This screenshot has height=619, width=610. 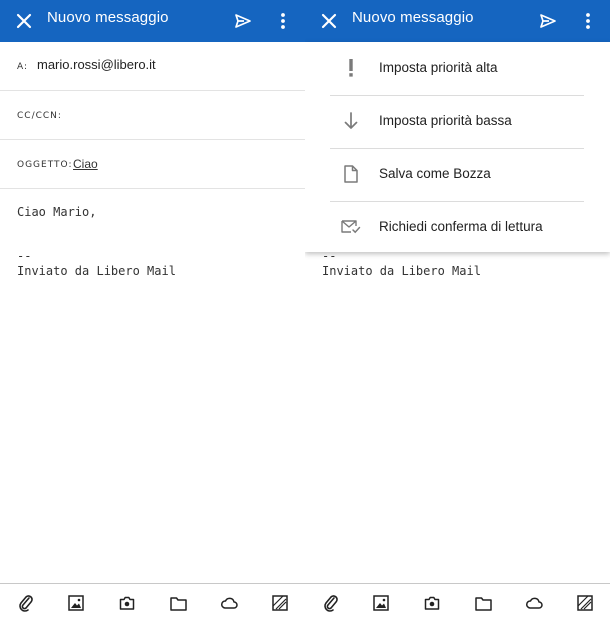 What do you see at coordinates (351, 227) in the screenshot?
I see `envelope-check-icon` at bounding box center [351, 227].